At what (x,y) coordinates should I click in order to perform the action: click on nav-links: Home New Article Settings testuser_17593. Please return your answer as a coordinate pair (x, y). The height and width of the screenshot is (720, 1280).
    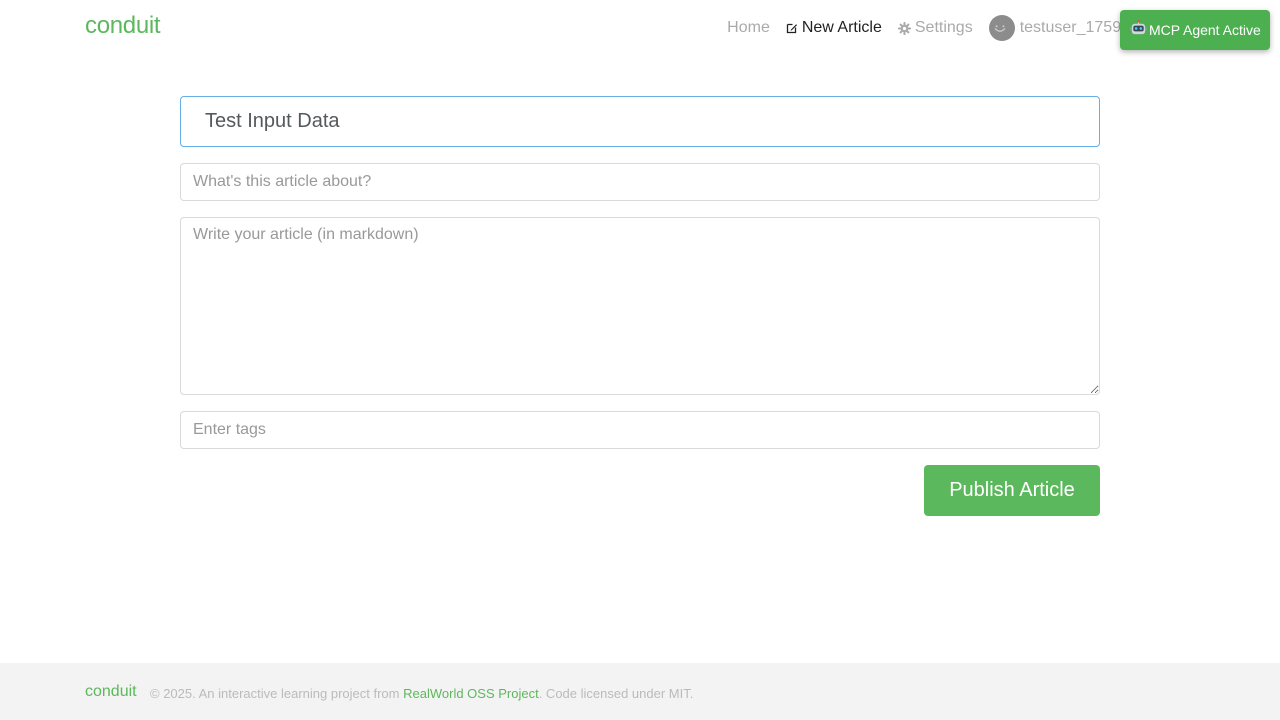
    Looking at the image, I should click on (920, 28).